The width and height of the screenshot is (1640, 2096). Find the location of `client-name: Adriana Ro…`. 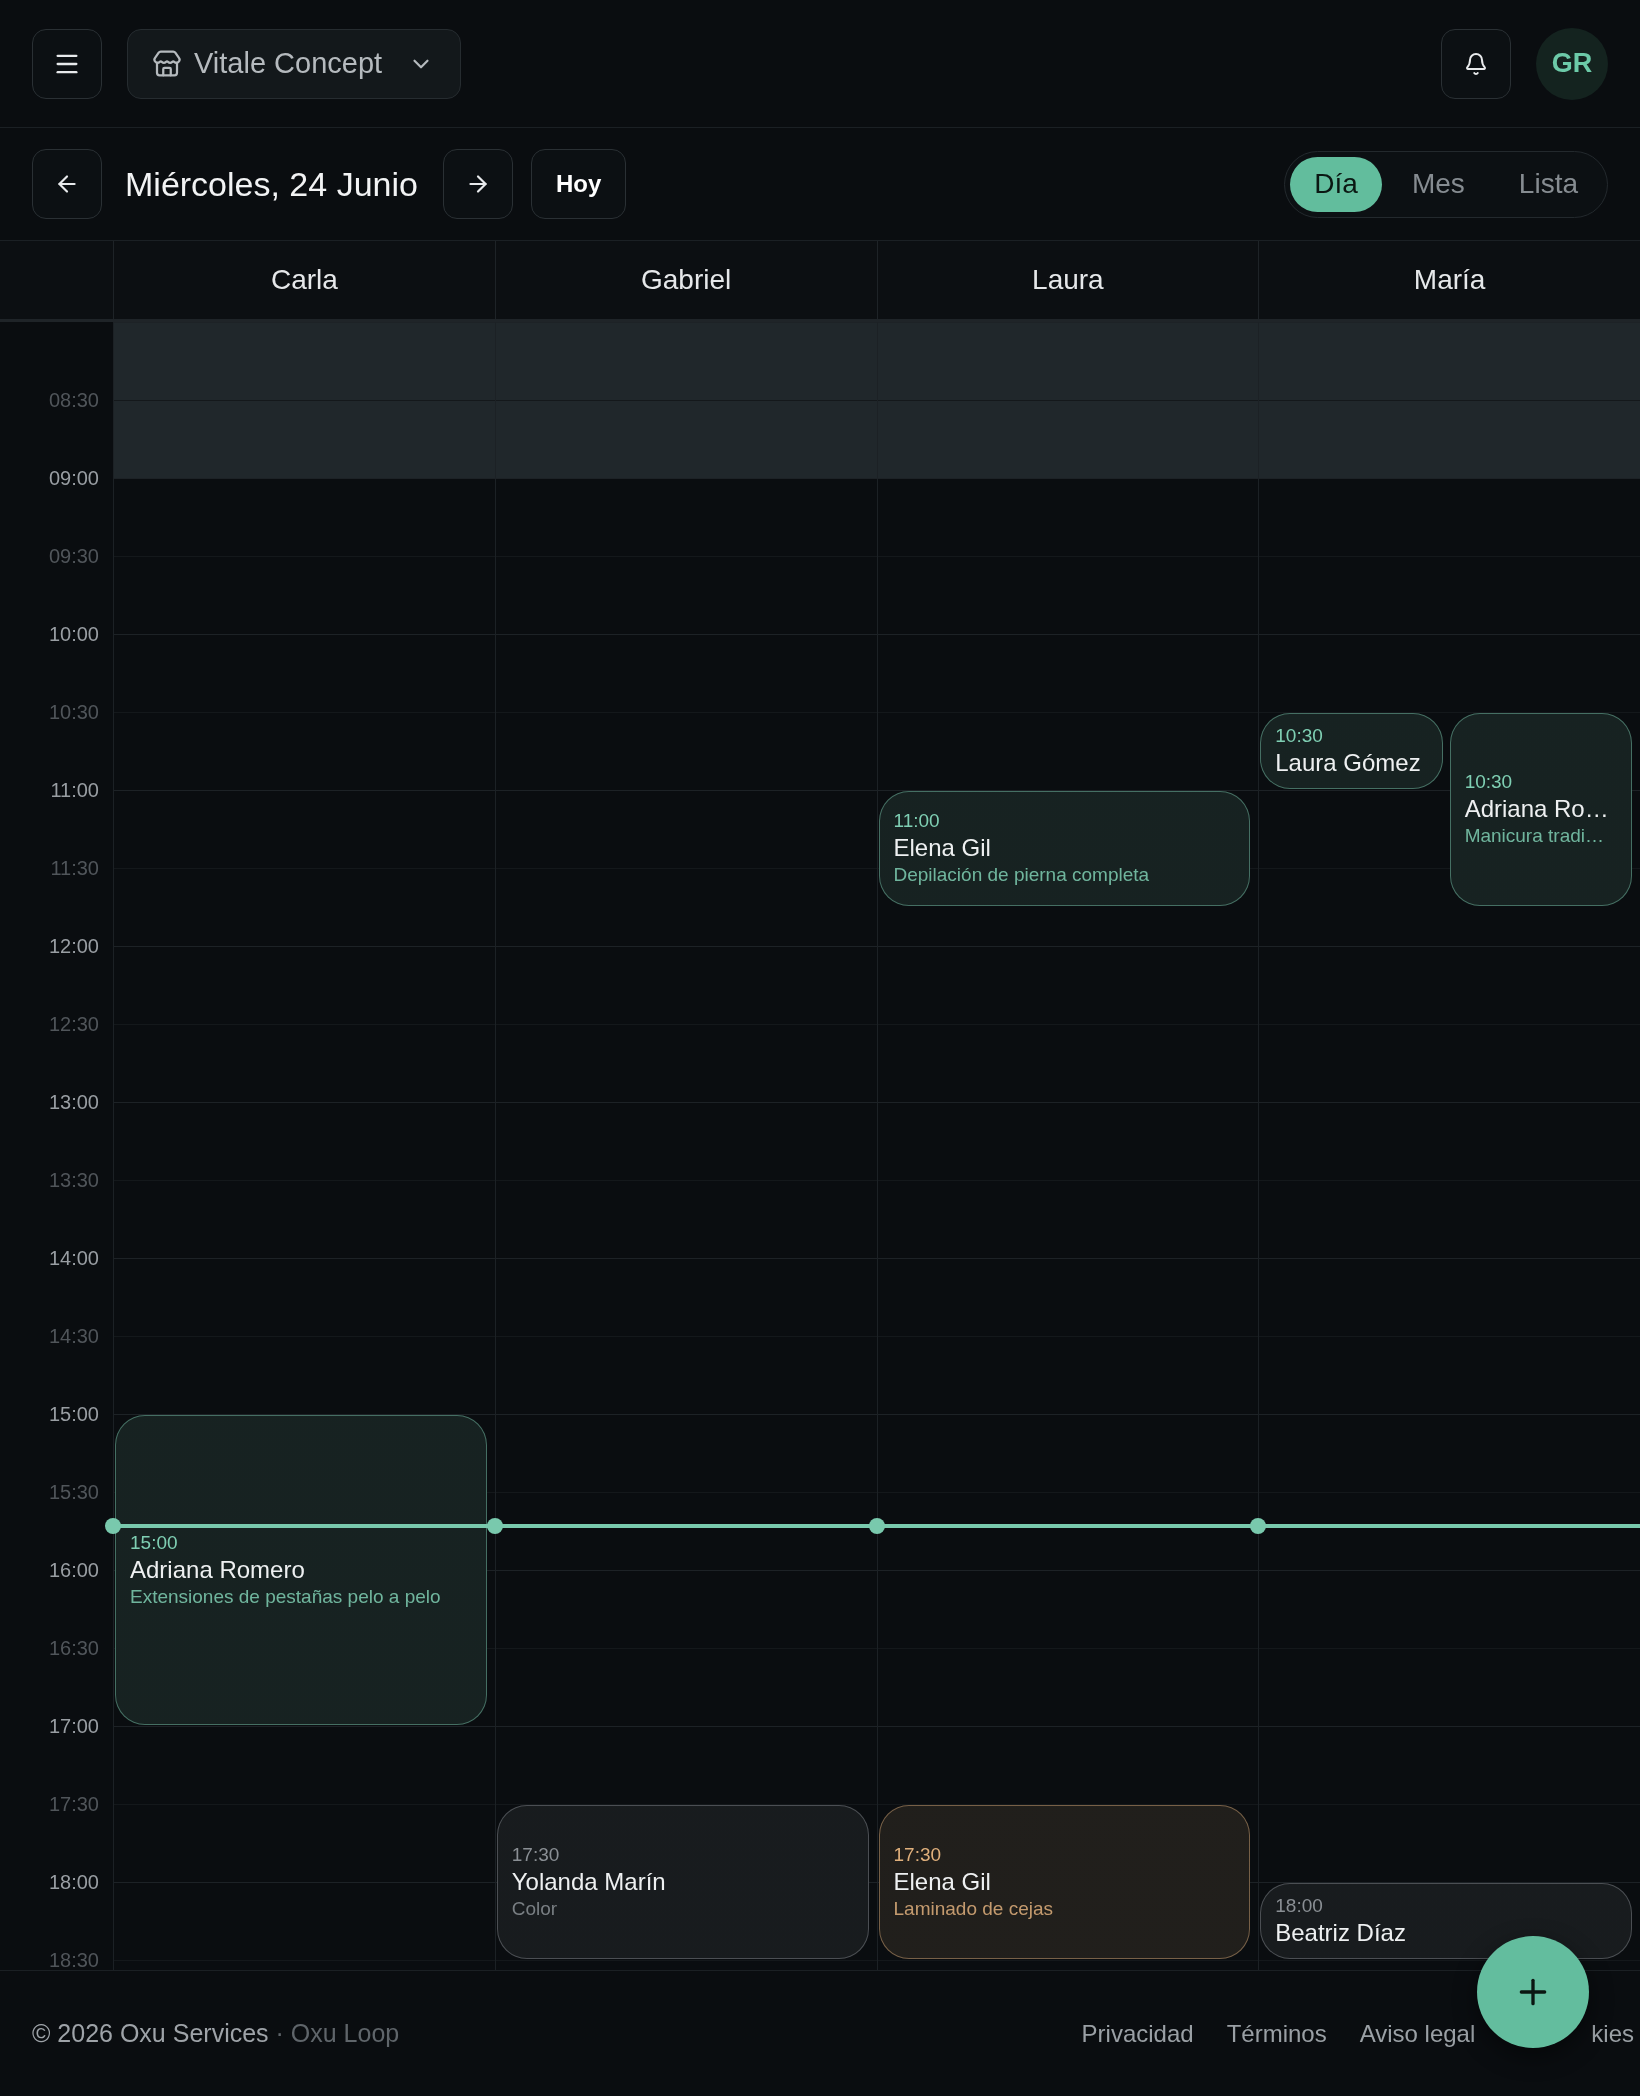

client-name: Adriana Ro… is located at coordinates (1537, 809).